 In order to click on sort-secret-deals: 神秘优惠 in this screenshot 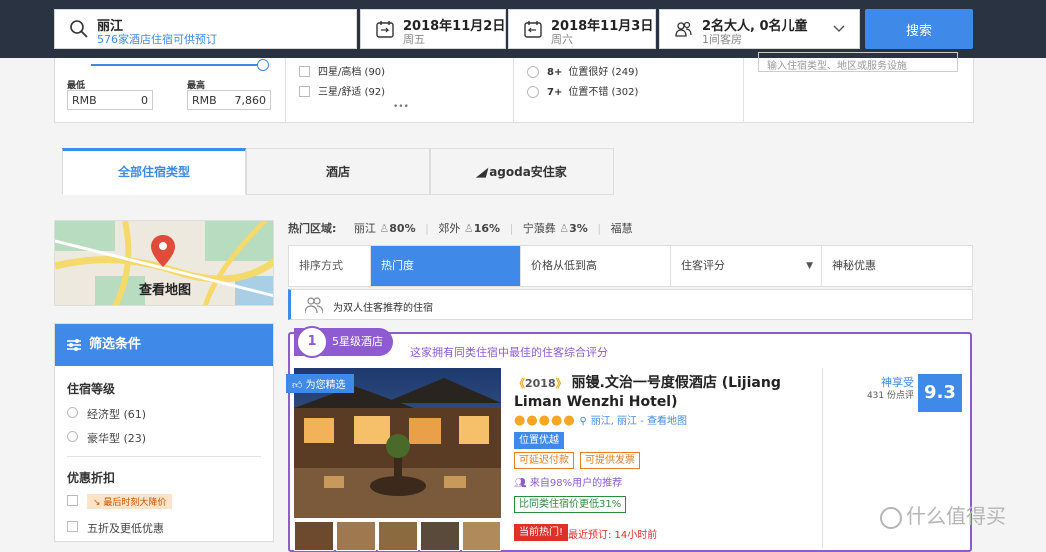, I will do `click(897, 266)`.